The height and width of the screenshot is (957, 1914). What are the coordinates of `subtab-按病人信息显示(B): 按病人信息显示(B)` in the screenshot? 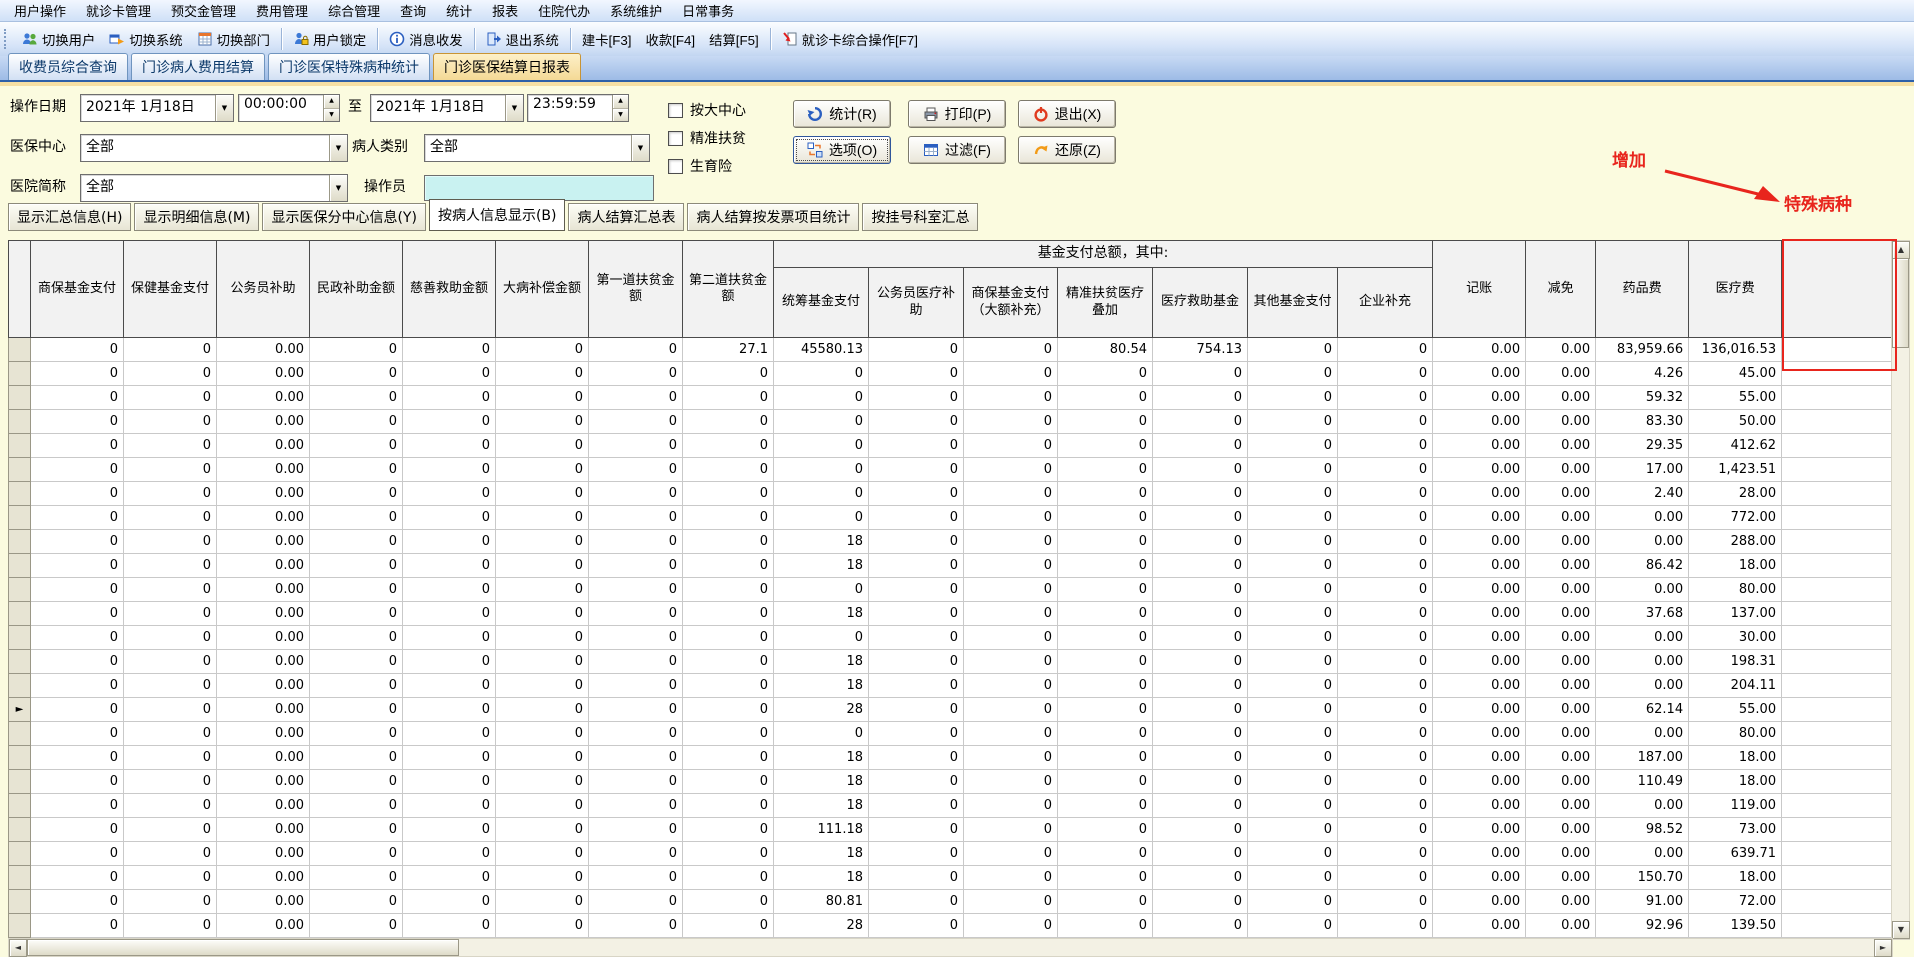 It's located at (497, 215).